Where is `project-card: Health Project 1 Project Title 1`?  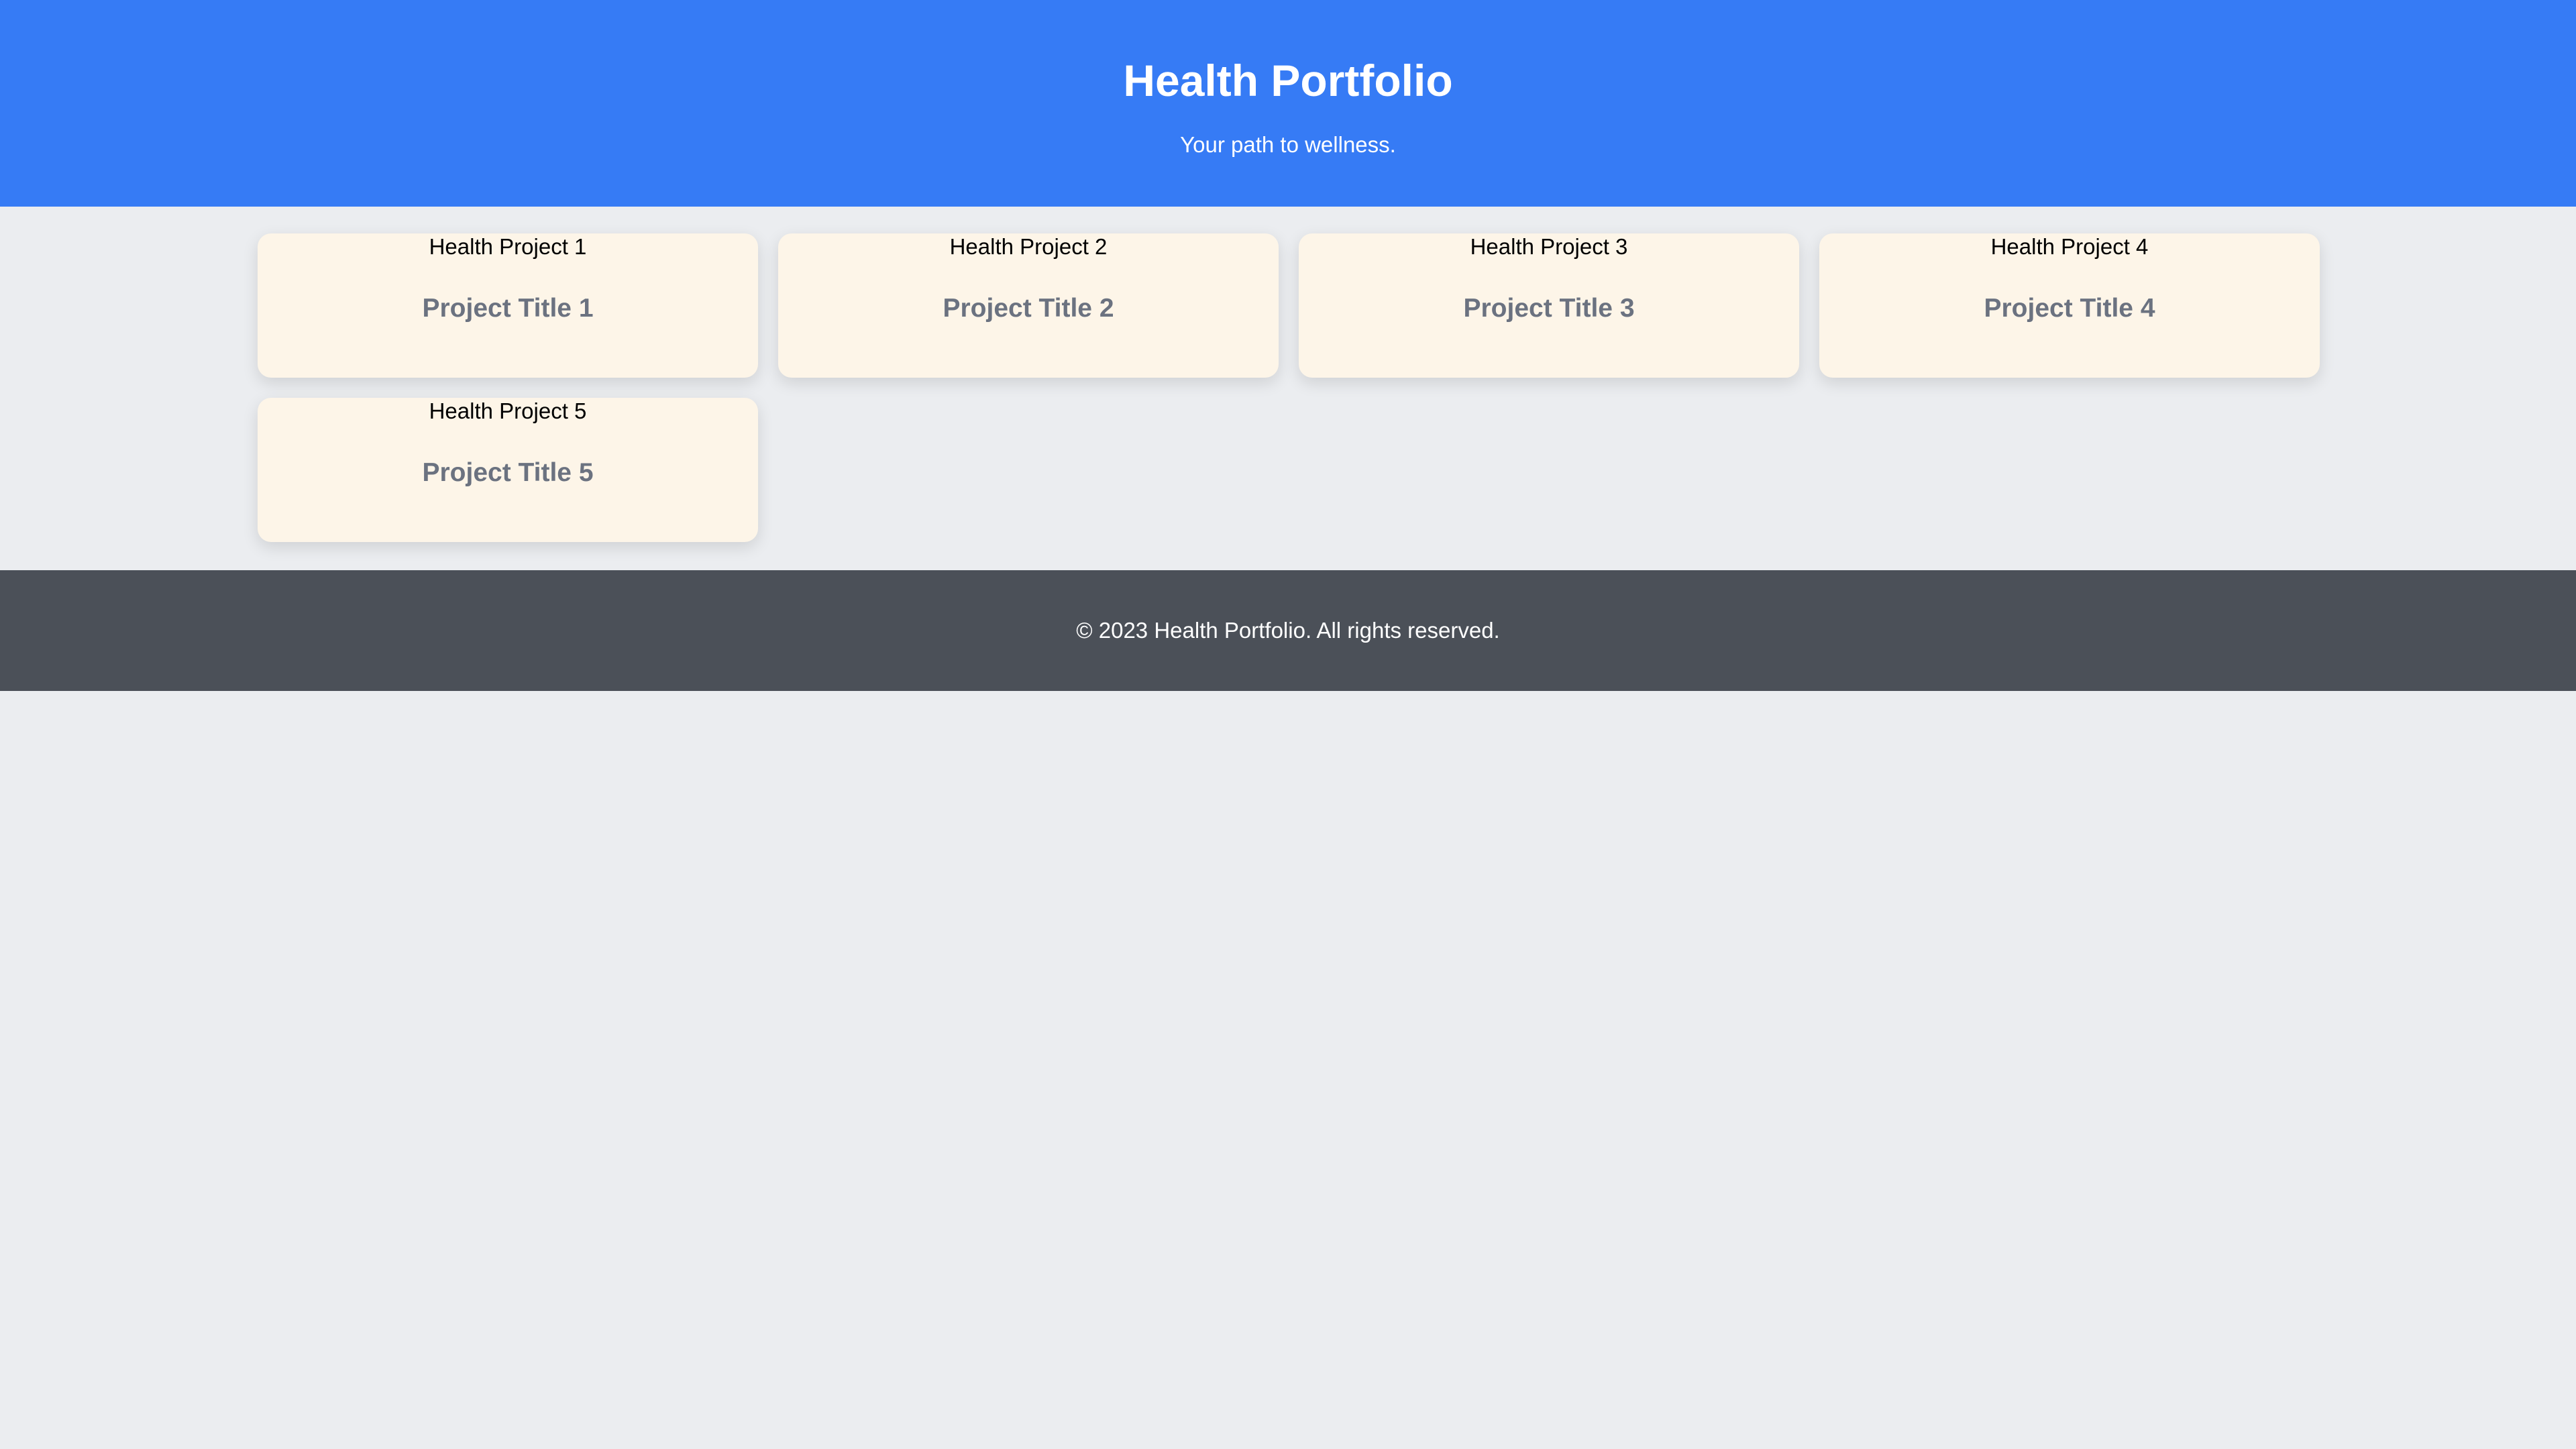 project-card: Health Project 1 Project Title 1 is located at coordinates (508, 305).